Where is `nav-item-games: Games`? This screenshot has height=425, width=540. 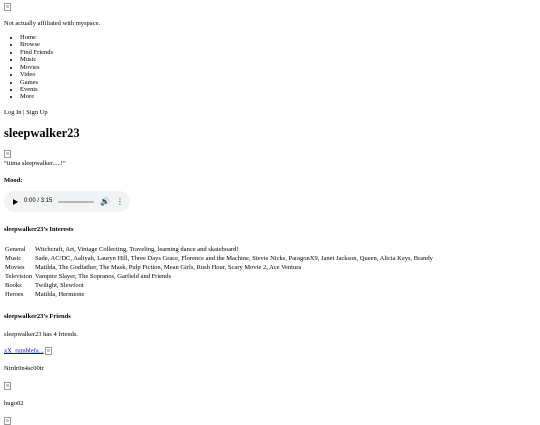 nav-item-games: Games is located at coordinates (278, 82).